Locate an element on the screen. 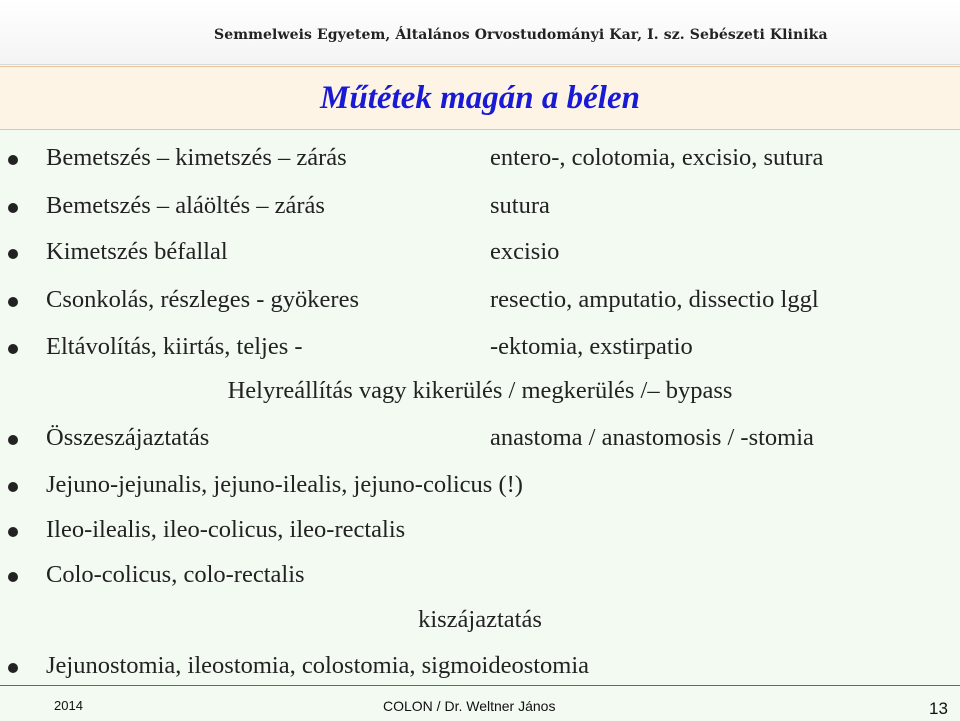 The height and width of the screenshot is (721, 960). footer-author: COLON / Dr. Weltner János is located at coordinates (469, 706).